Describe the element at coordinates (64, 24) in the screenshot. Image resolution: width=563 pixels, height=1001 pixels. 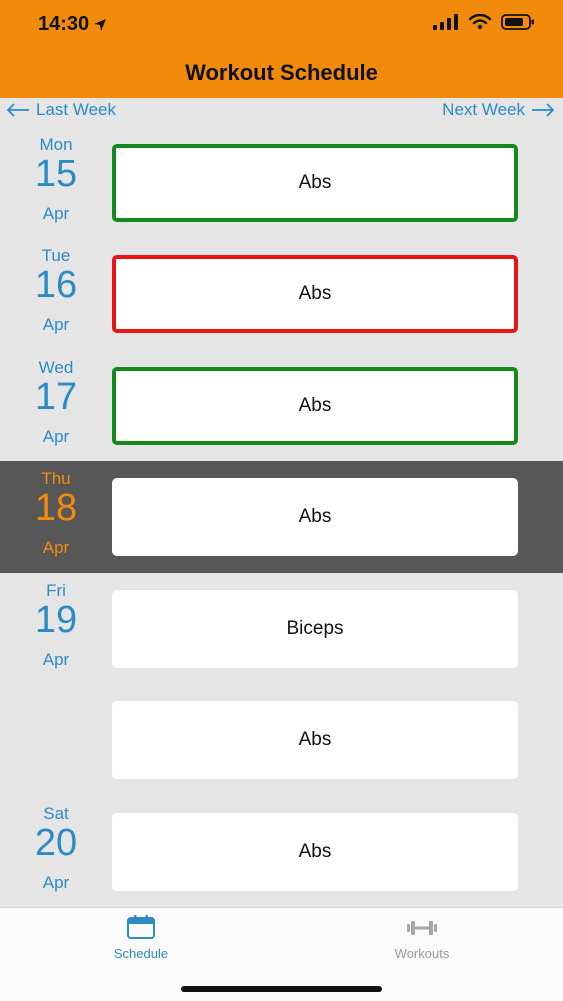
I see `status-time-text: 14:30` at that location.